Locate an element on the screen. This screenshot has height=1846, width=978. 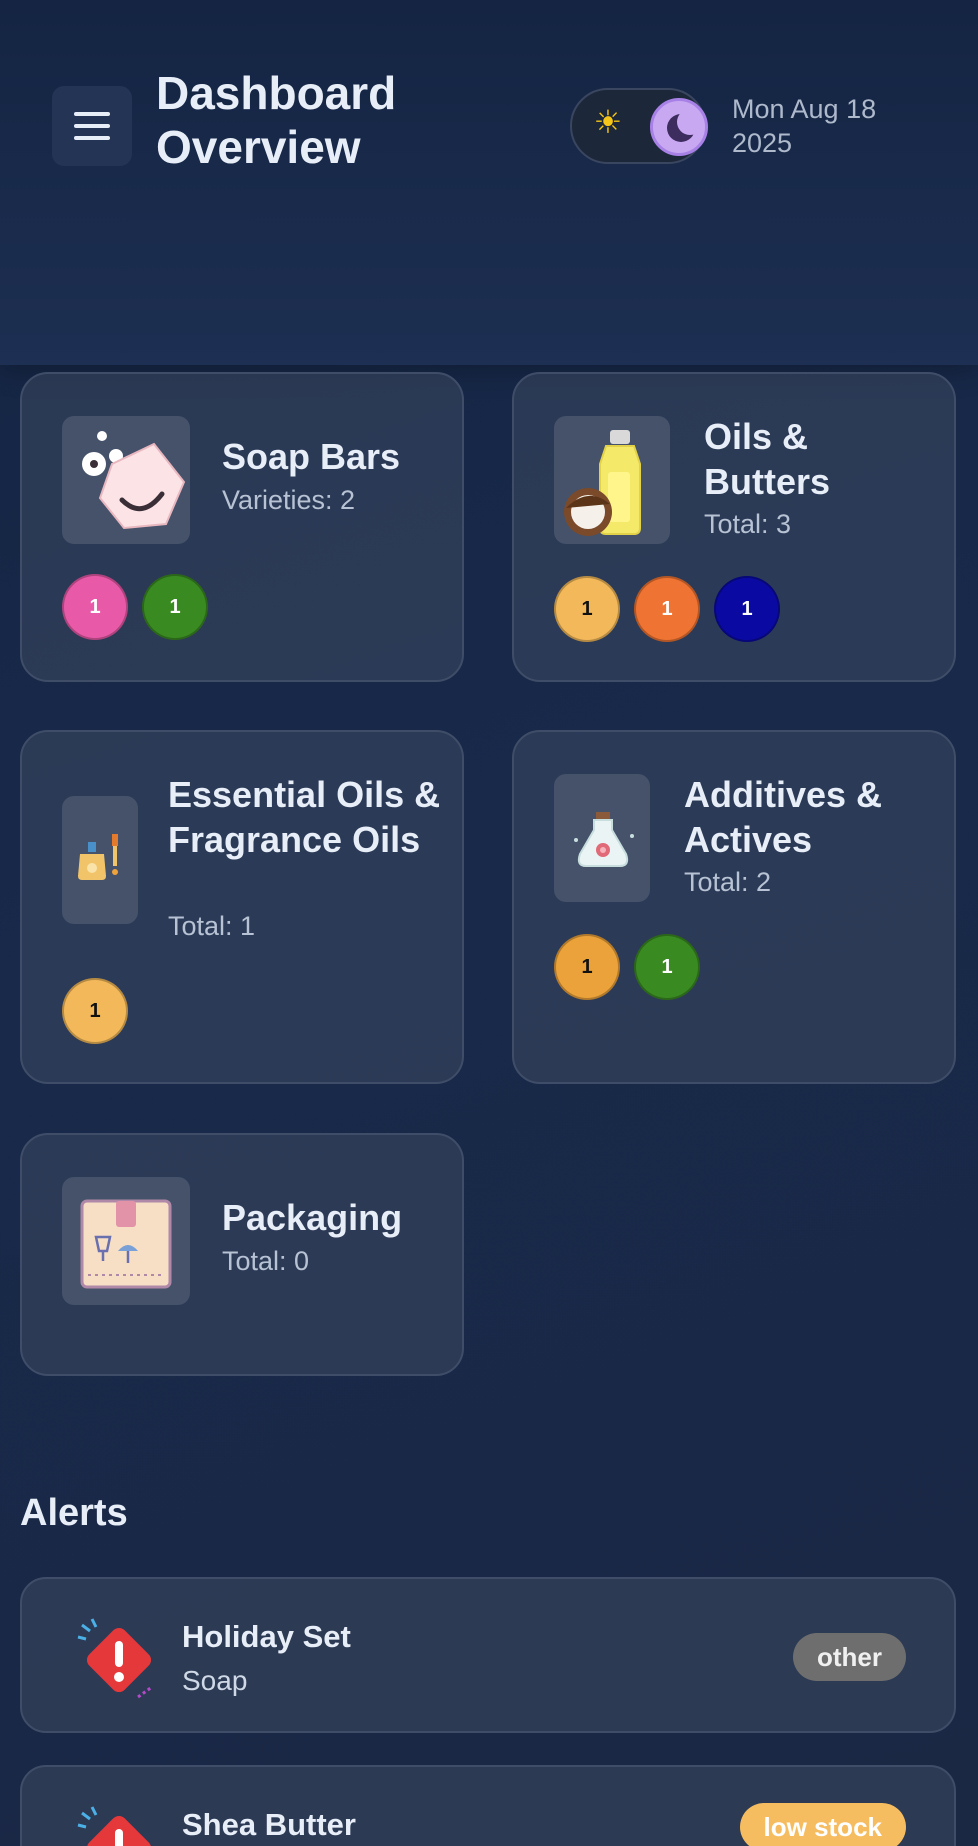
category-card-additives-actives: Additives & Actives Total: 2 1 1 is located at coordinates (734, 907).